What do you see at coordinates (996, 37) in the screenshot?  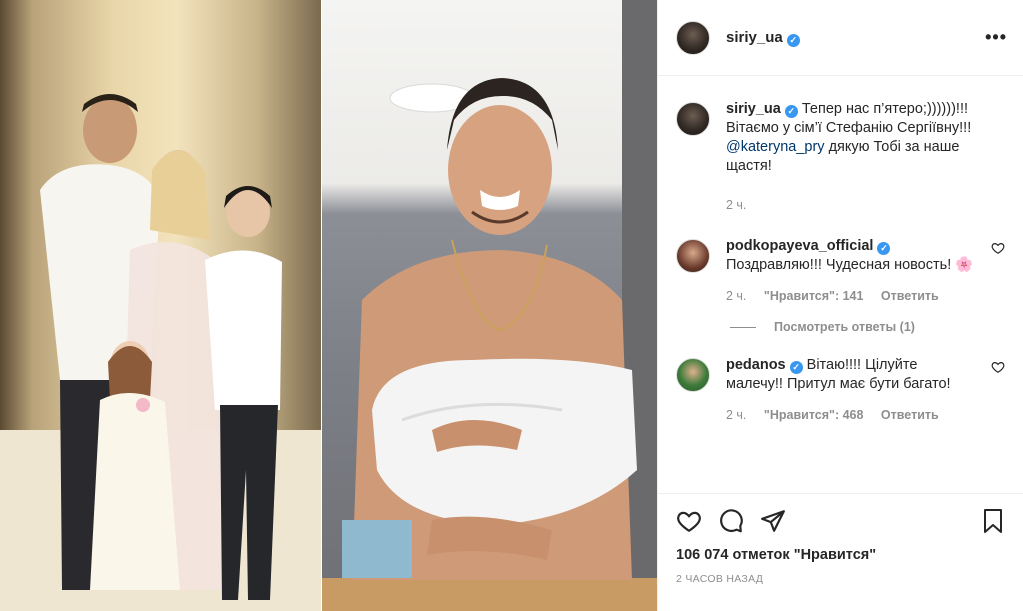 I see `ellipsis-icon: •••` at bounding box center [996, 37].